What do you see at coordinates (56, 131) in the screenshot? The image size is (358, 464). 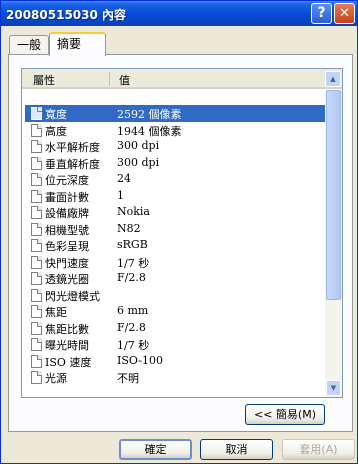 I see `property-name: 高度` at bounding box center [56, 131].